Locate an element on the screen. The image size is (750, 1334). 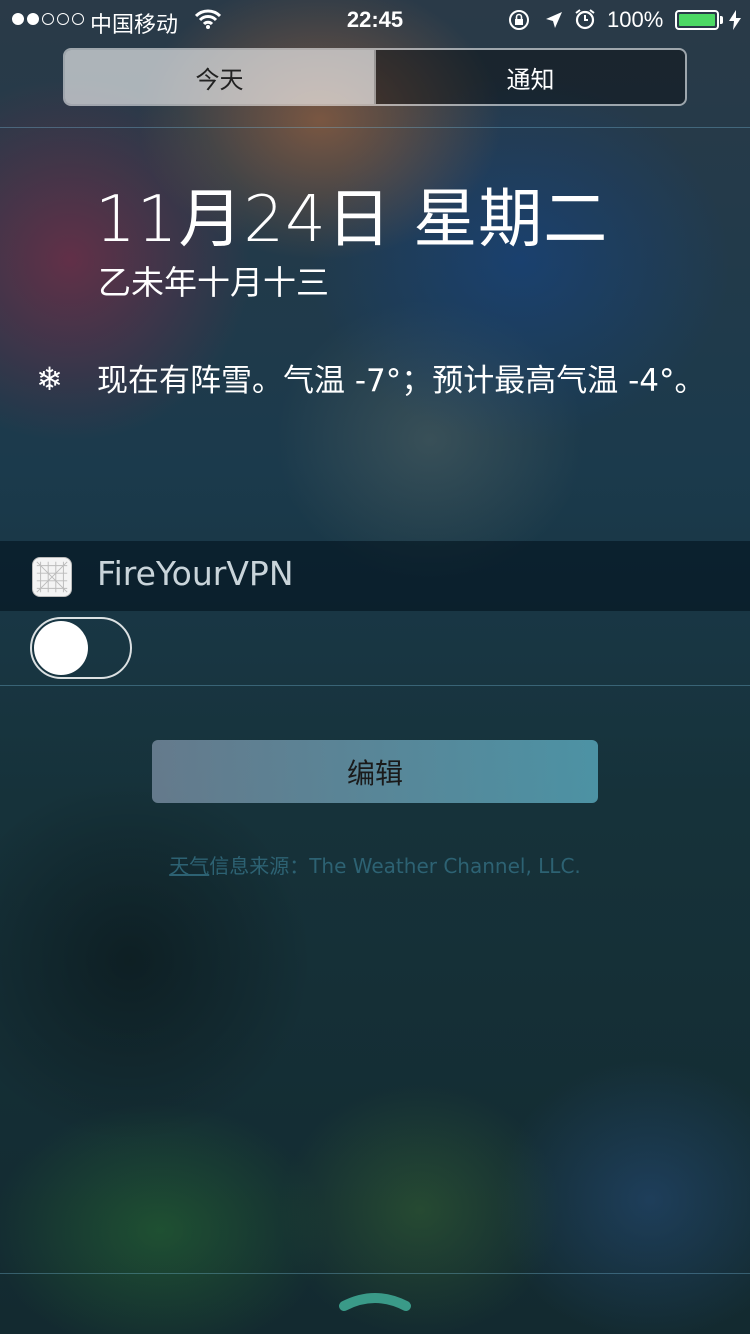
chevron-up-icon is located at coordinates (375, 1302).